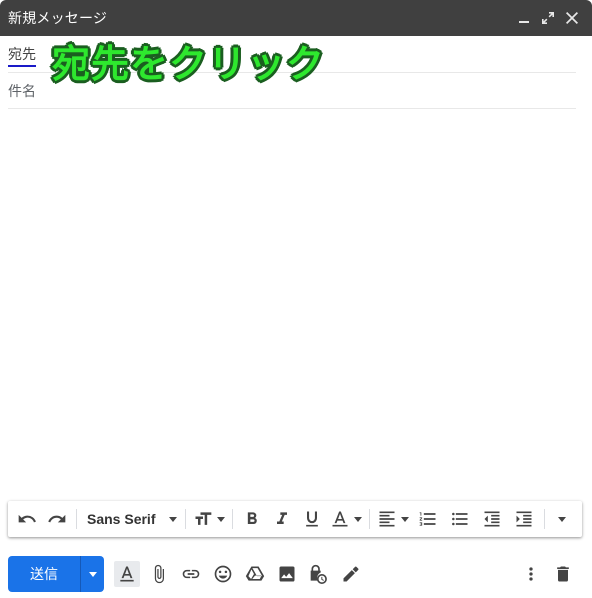  What do you see at coordinates (492, 519) in the screenshot?
I see `indent-less-icon` at bounding box center [492, 519].